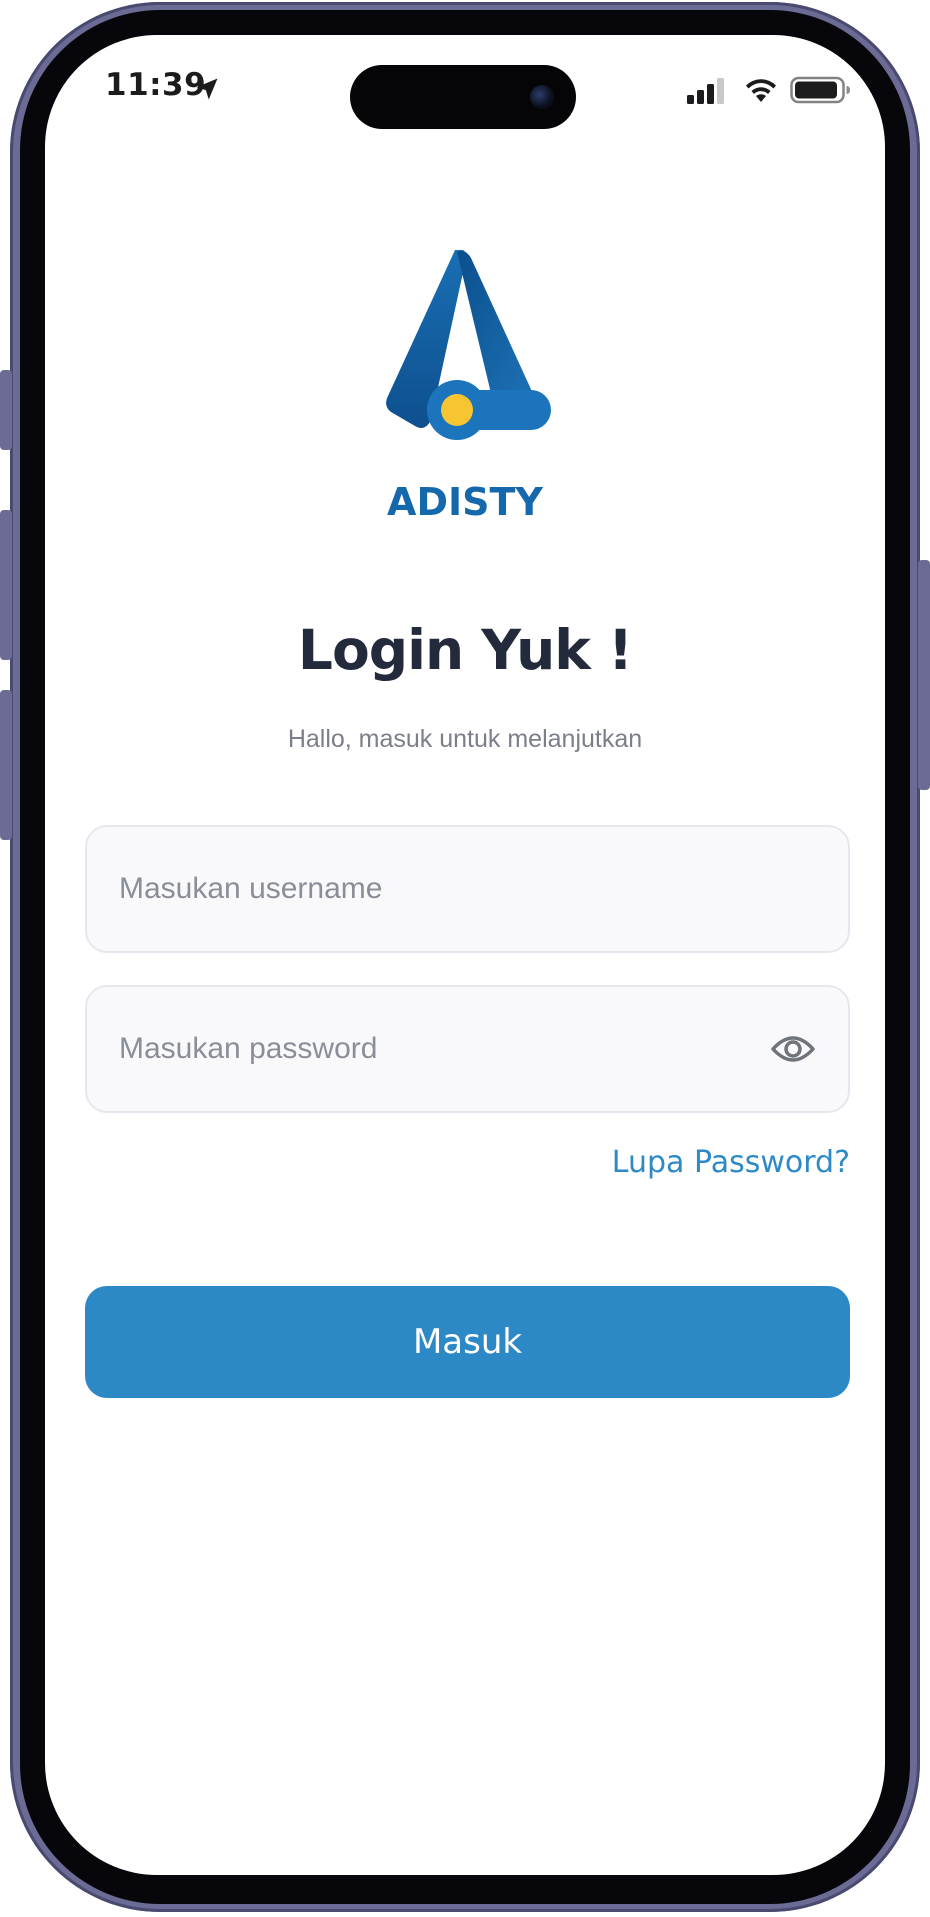  What do you see at coordinates (437, 1049) in the screenshot?
I see `password-input` at bounding box center [437, 1049].